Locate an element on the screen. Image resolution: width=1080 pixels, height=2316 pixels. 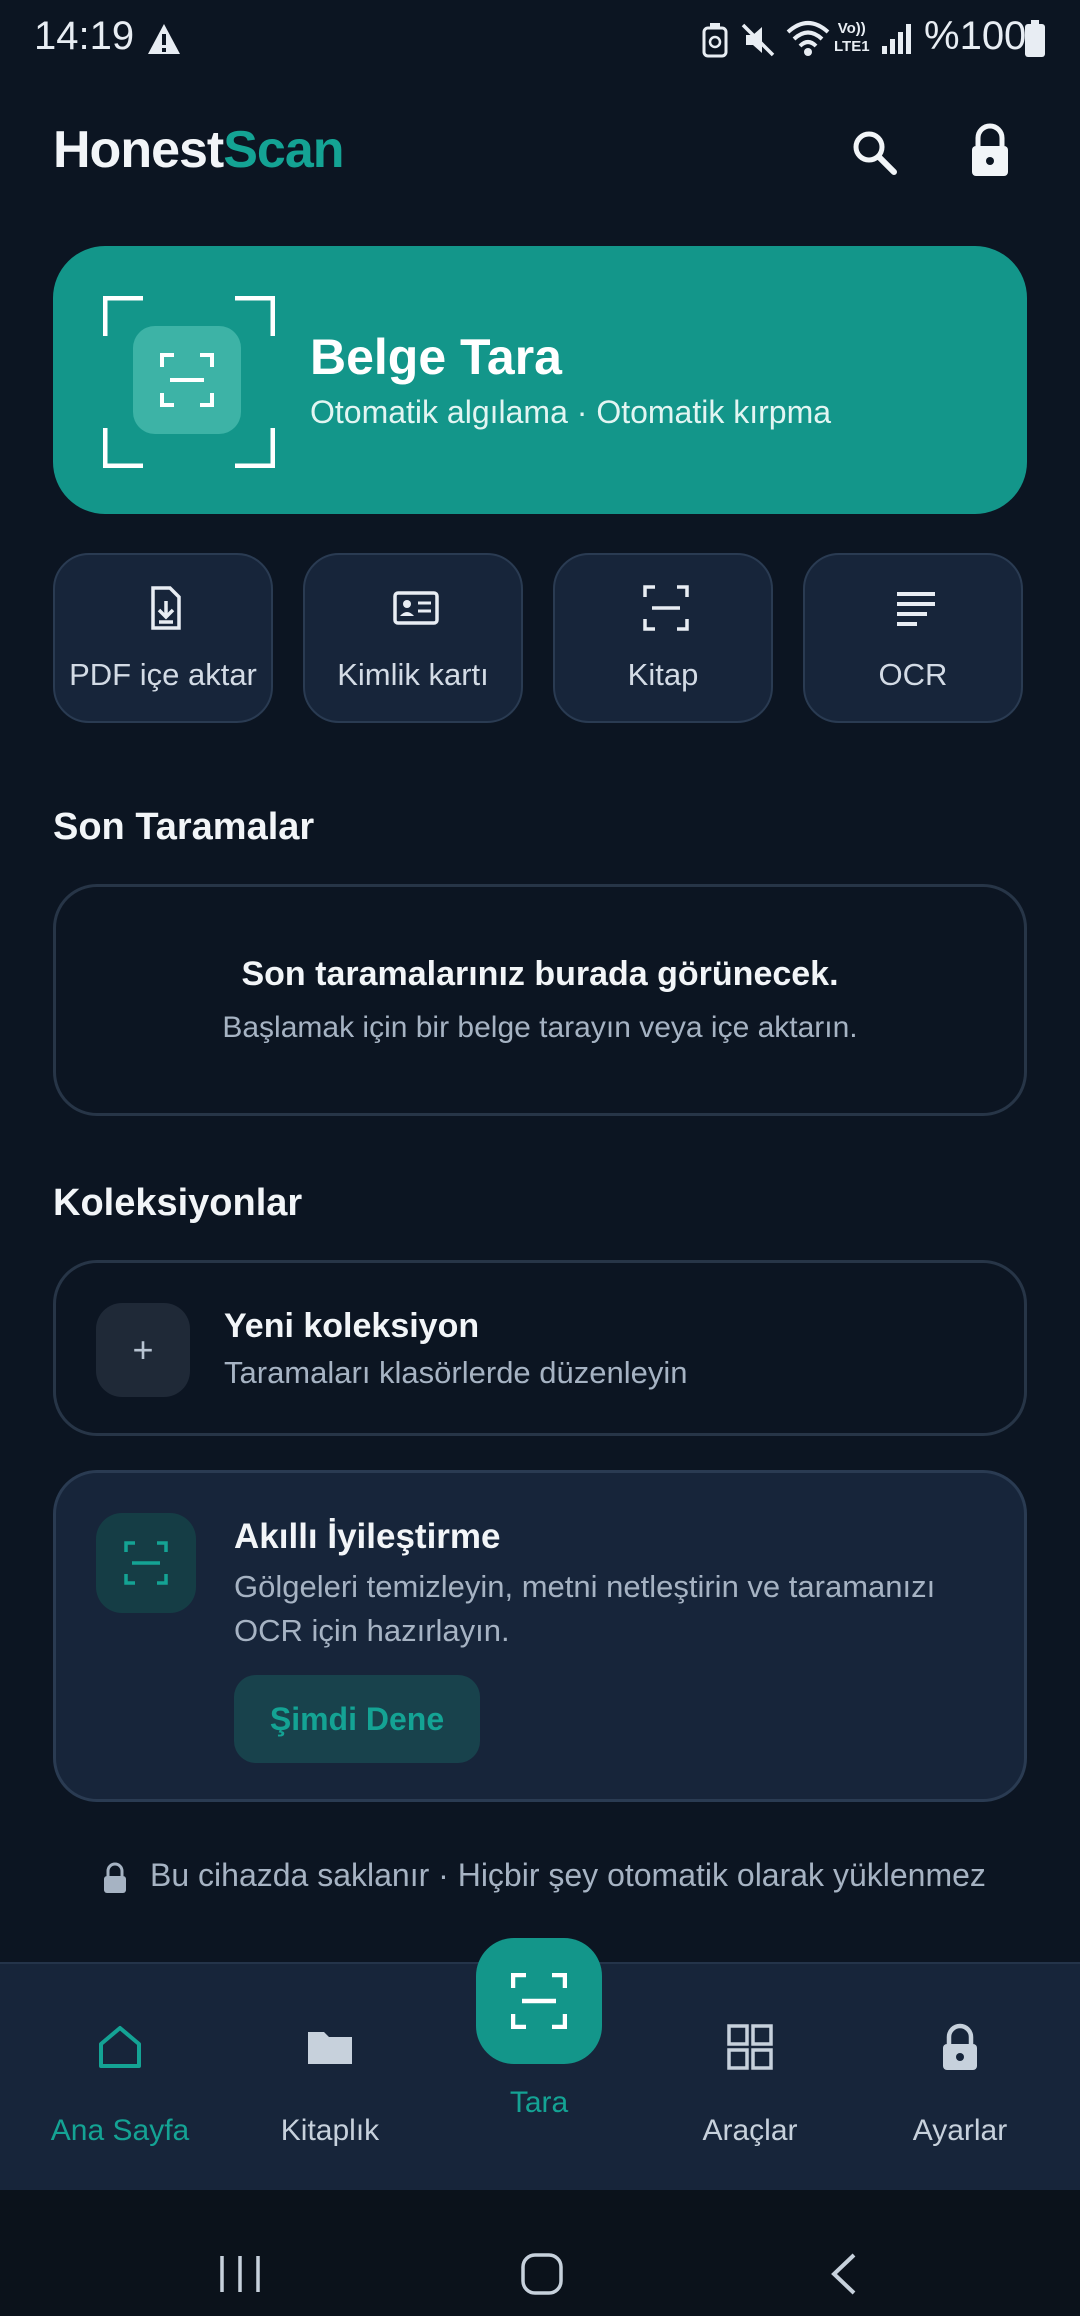
scan-icon-box is located at coordinates (187, 380).